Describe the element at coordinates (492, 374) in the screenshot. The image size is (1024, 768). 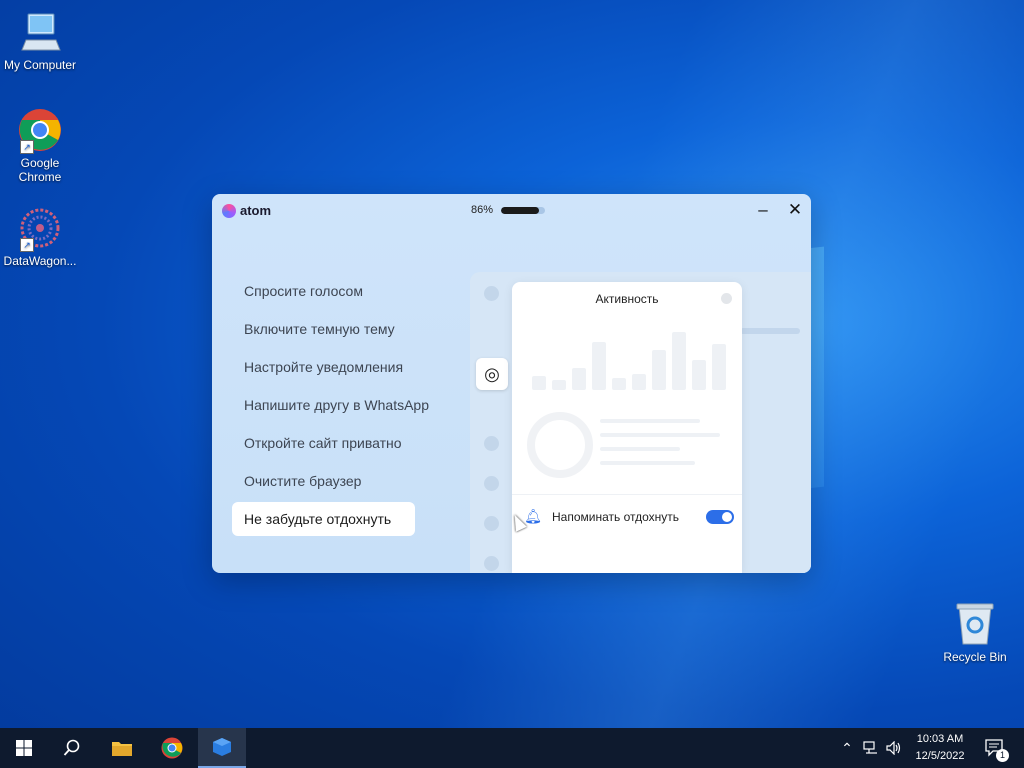
I see `mockup-instagram-icon: ◎` at that location.